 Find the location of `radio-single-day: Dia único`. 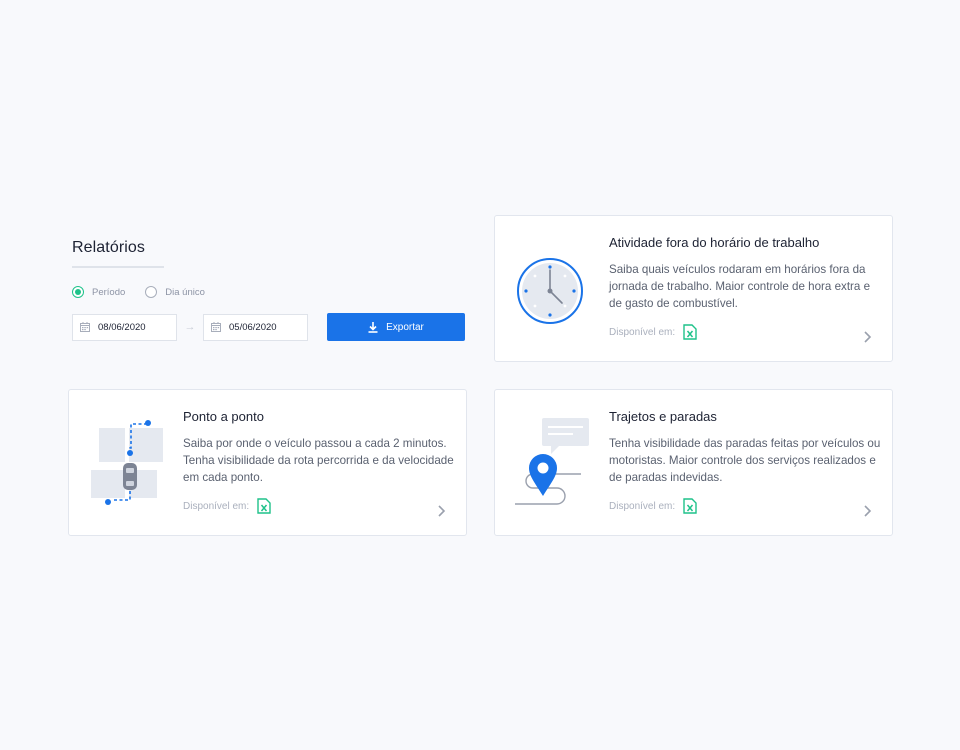

radio-single-day: Dia único is located at coordinates (175, 292).